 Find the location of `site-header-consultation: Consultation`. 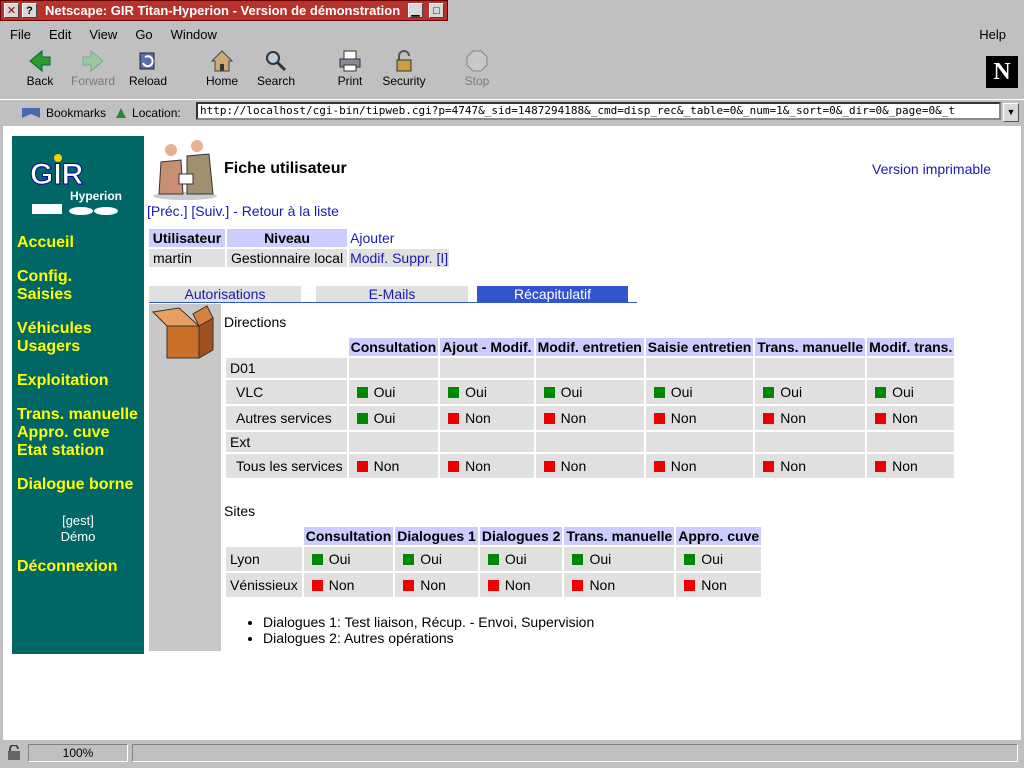

site-header-consultation: Consultation is located at coordinates (348, 536).